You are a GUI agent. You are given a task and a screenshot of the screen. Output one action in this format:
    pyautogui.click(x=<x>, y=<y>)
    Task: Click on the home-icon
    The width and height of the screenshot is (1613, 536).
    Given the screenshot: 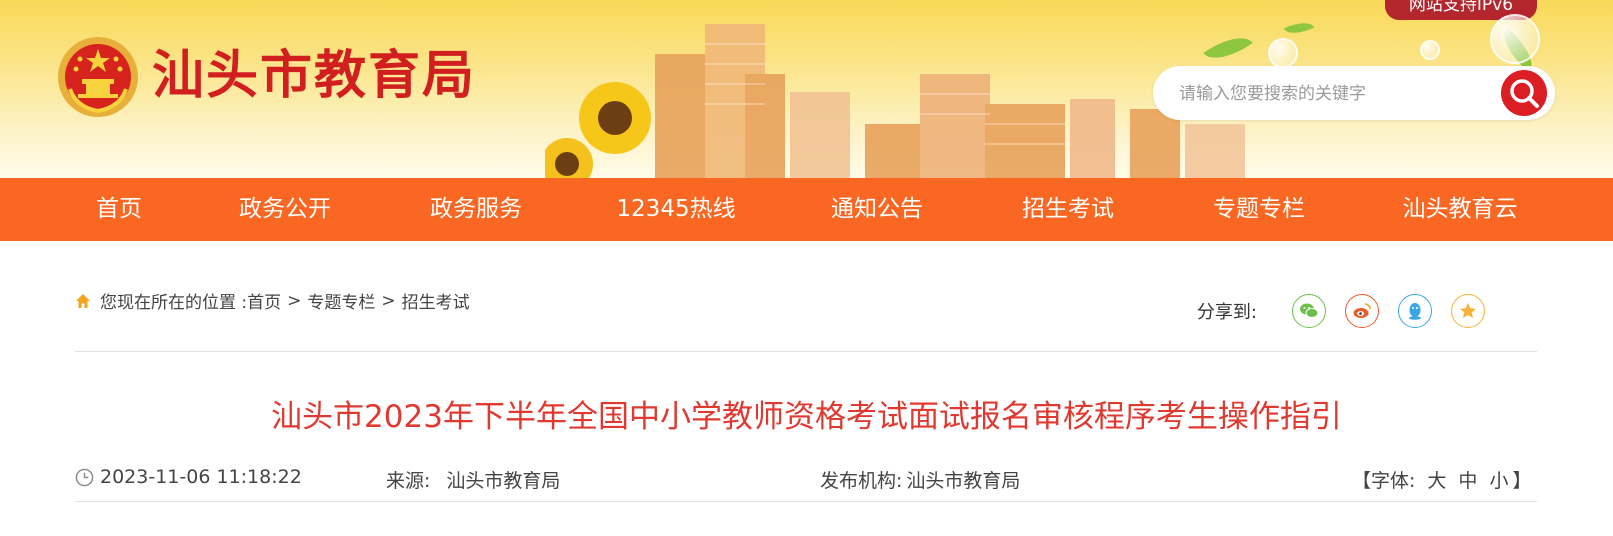 What is the action you would take?
    pyautogui.click(x=83, y=300)
    